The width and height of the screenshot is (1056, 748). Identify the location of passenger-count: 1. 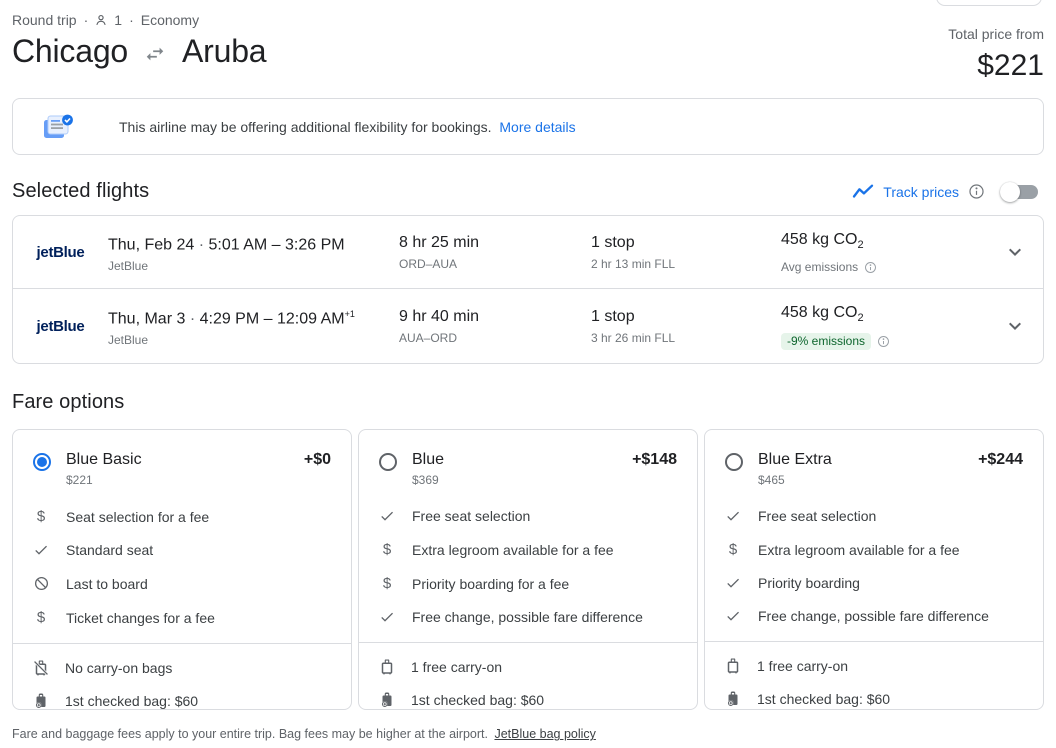
(118, 20).